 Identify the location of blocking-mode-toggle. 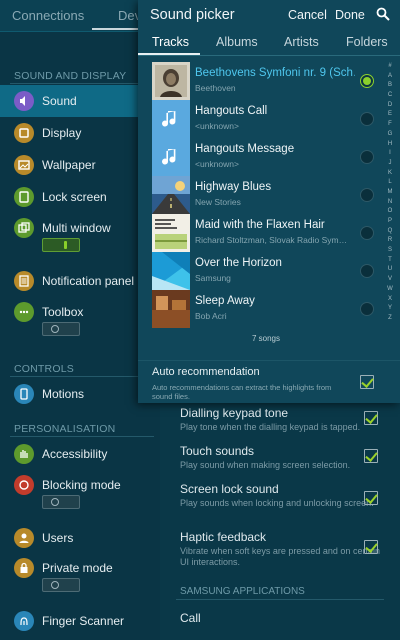
(61, 502).